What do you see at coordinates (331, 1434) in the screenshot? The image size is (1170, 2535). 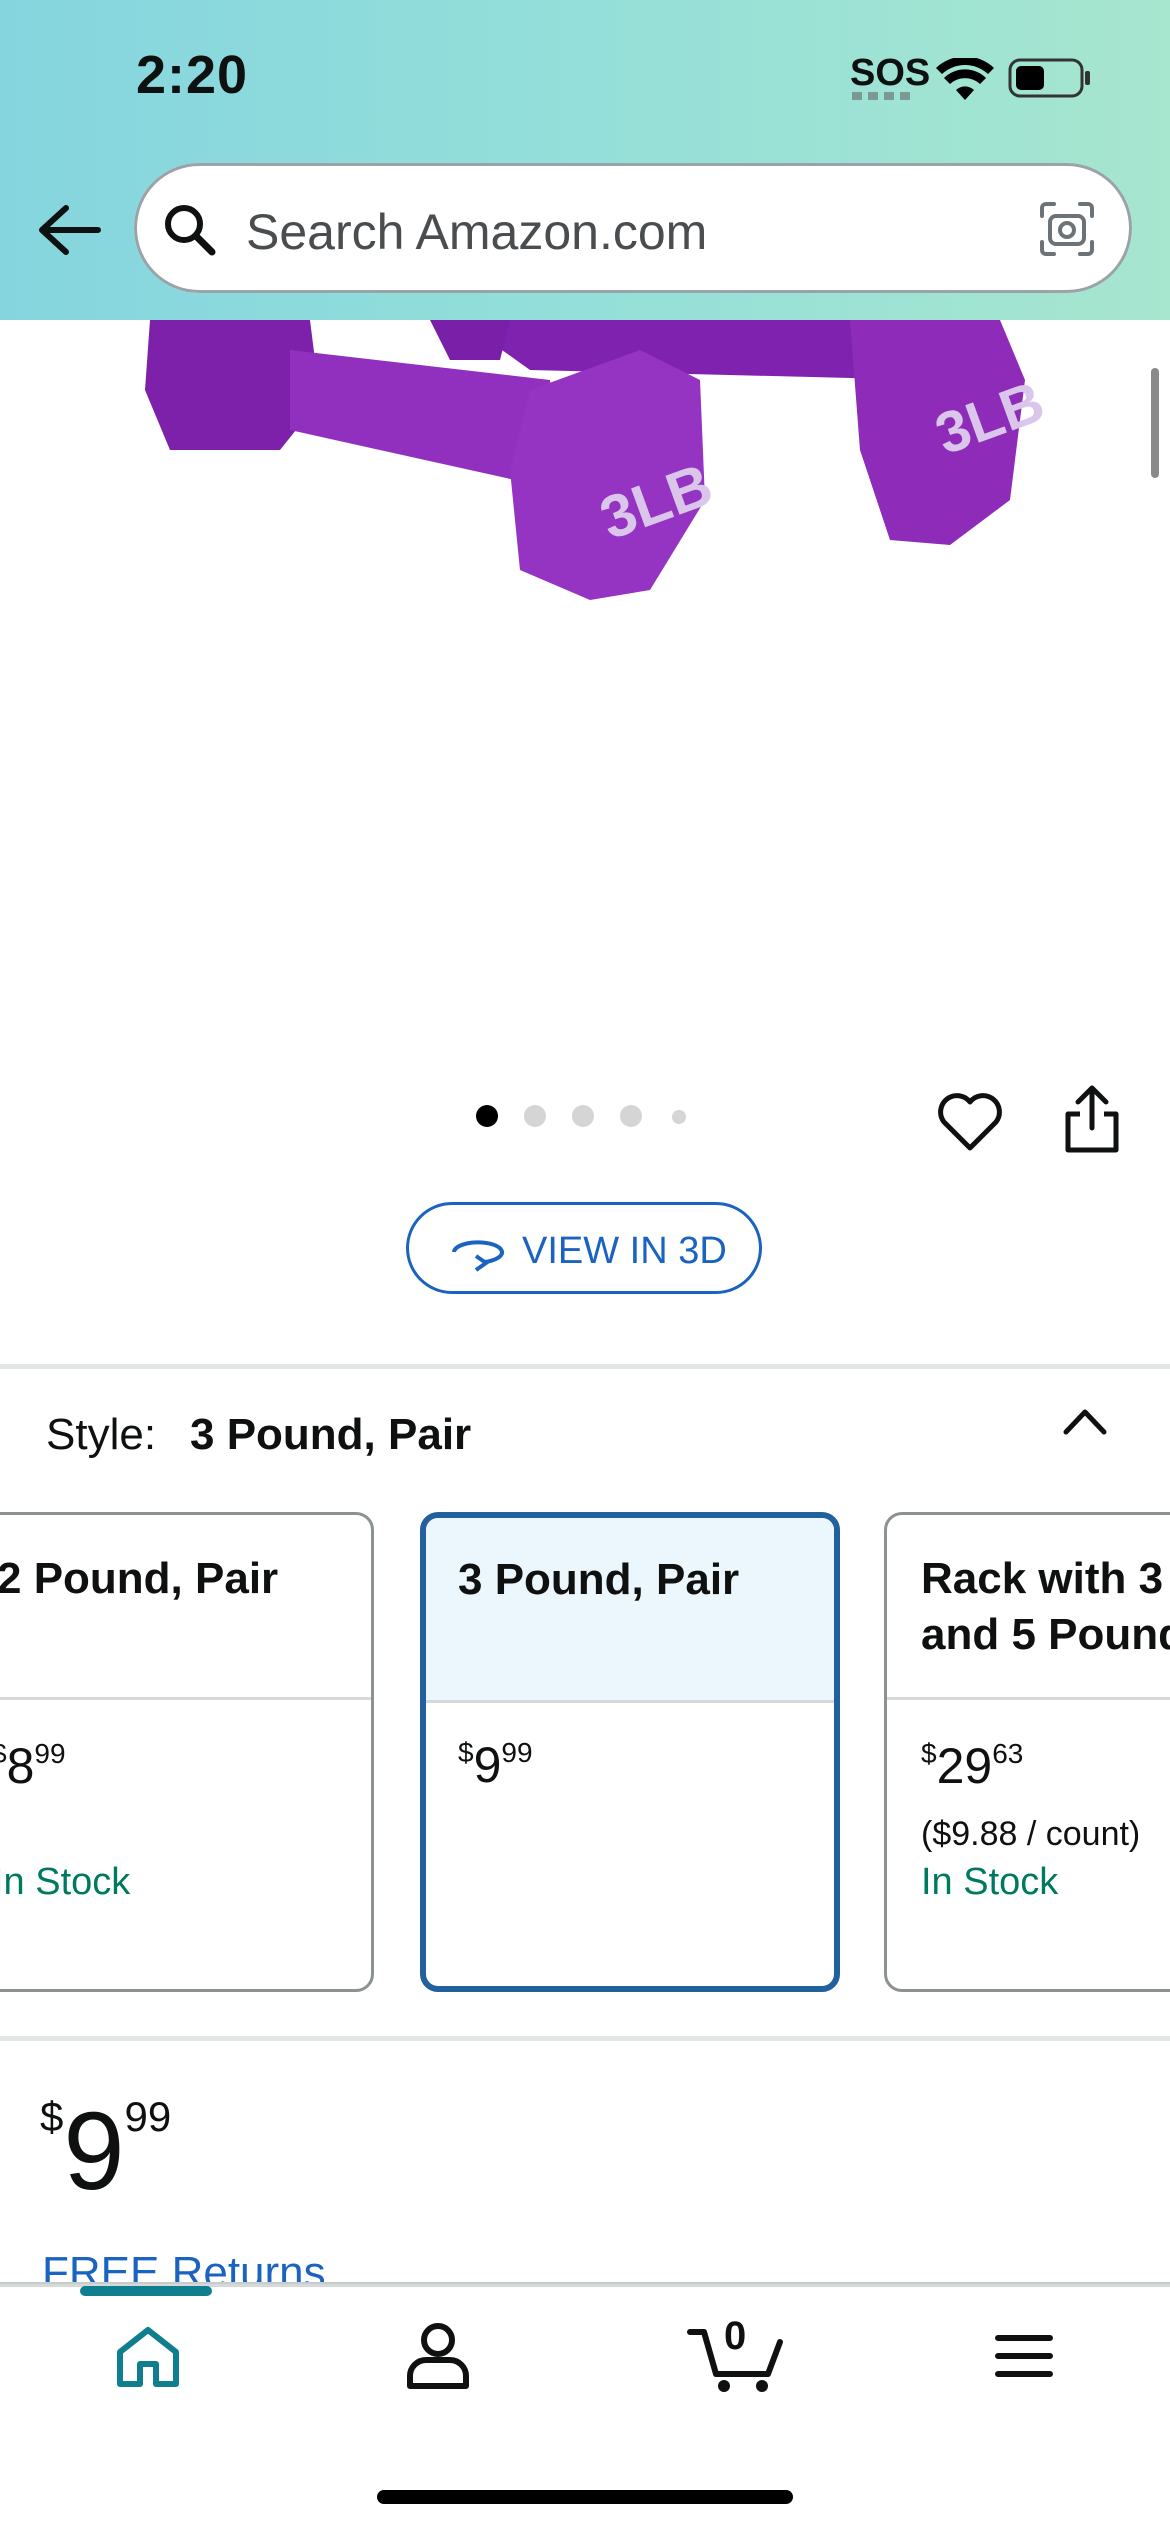 I see `style-value: 3 Pound, Pair` at bounding box center [331, 1434].